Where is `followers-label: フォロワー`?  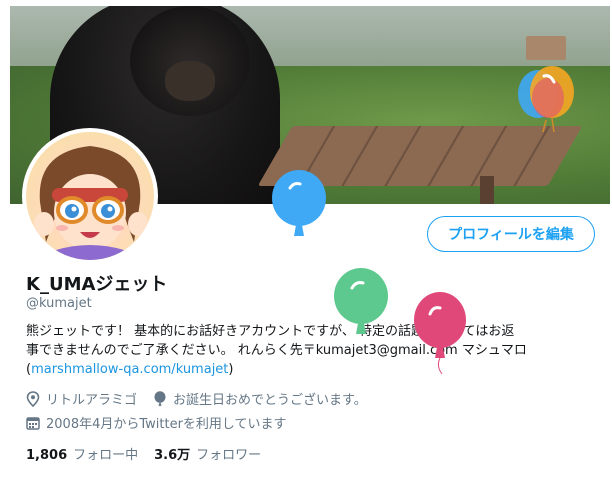
followers-label: フォロワー is located at coordinates (229, 455).